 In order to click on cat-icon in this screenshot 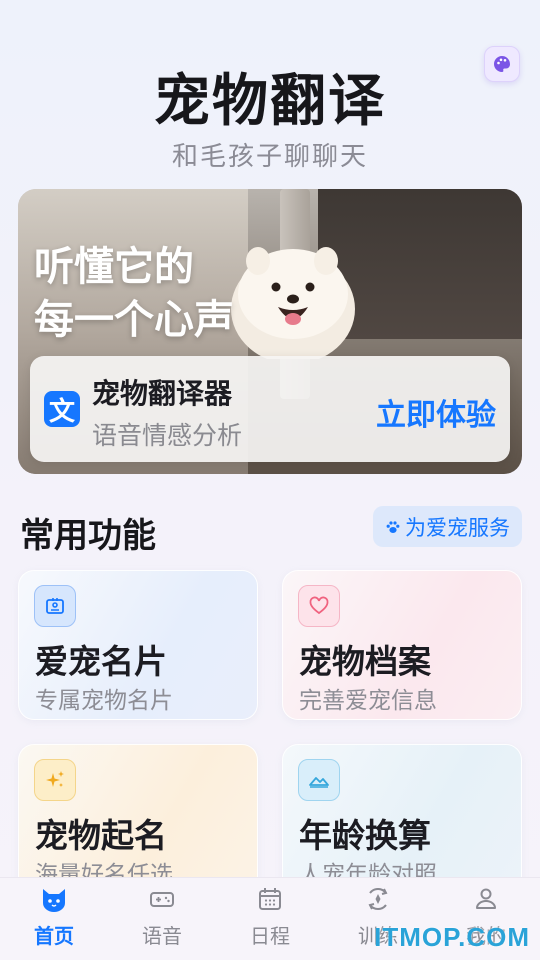, I will do `click(54, 900)`.